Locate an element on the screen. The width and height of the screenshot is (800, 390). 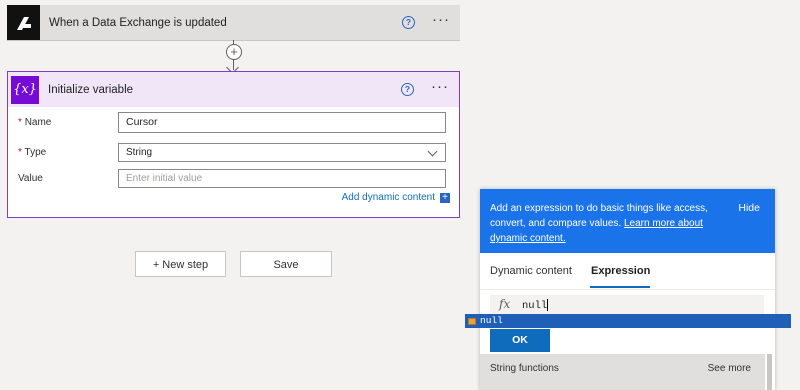
see-more-link: See more is located at coordinates (729, 368).